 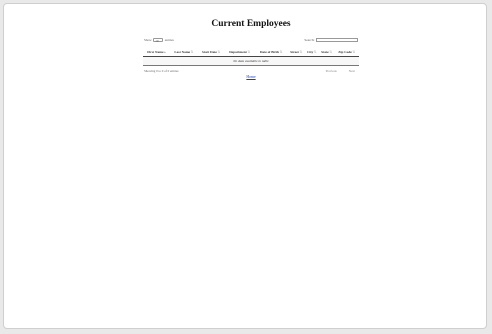 I want to click on column-header-last-name: Last Name⇅, so click(x=183, y=52).